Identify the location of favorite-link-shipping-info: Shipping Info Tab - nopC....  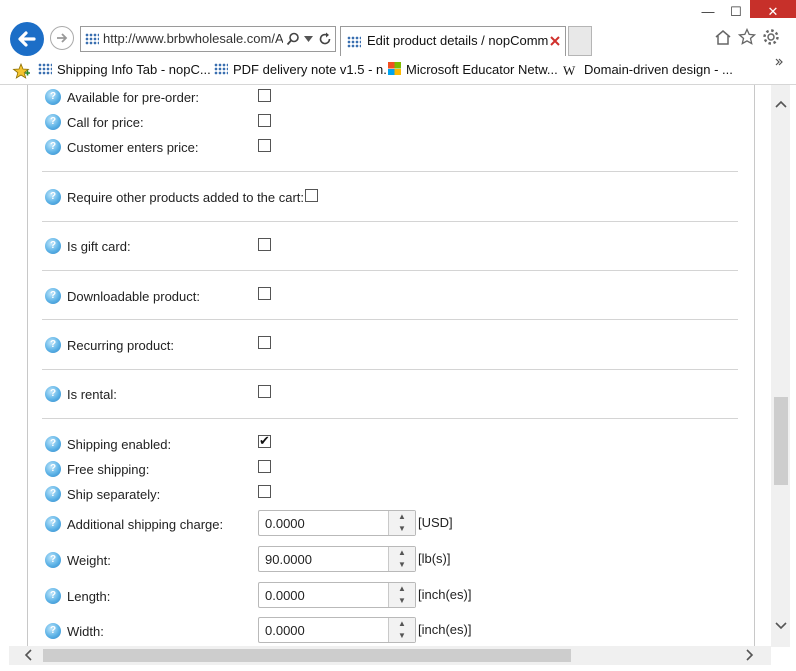
(124, 69).